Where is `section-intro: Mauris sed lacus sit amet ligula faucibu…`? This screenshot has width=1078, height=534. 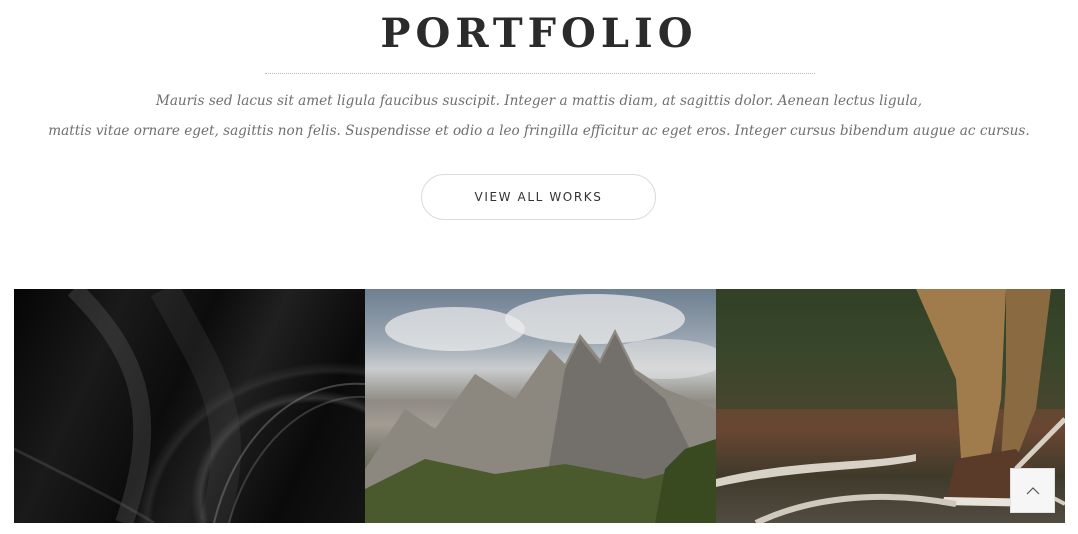
section-intro: Mauris sed lacus sit amet ligula faucibu… is located at coordinates (539, 116).